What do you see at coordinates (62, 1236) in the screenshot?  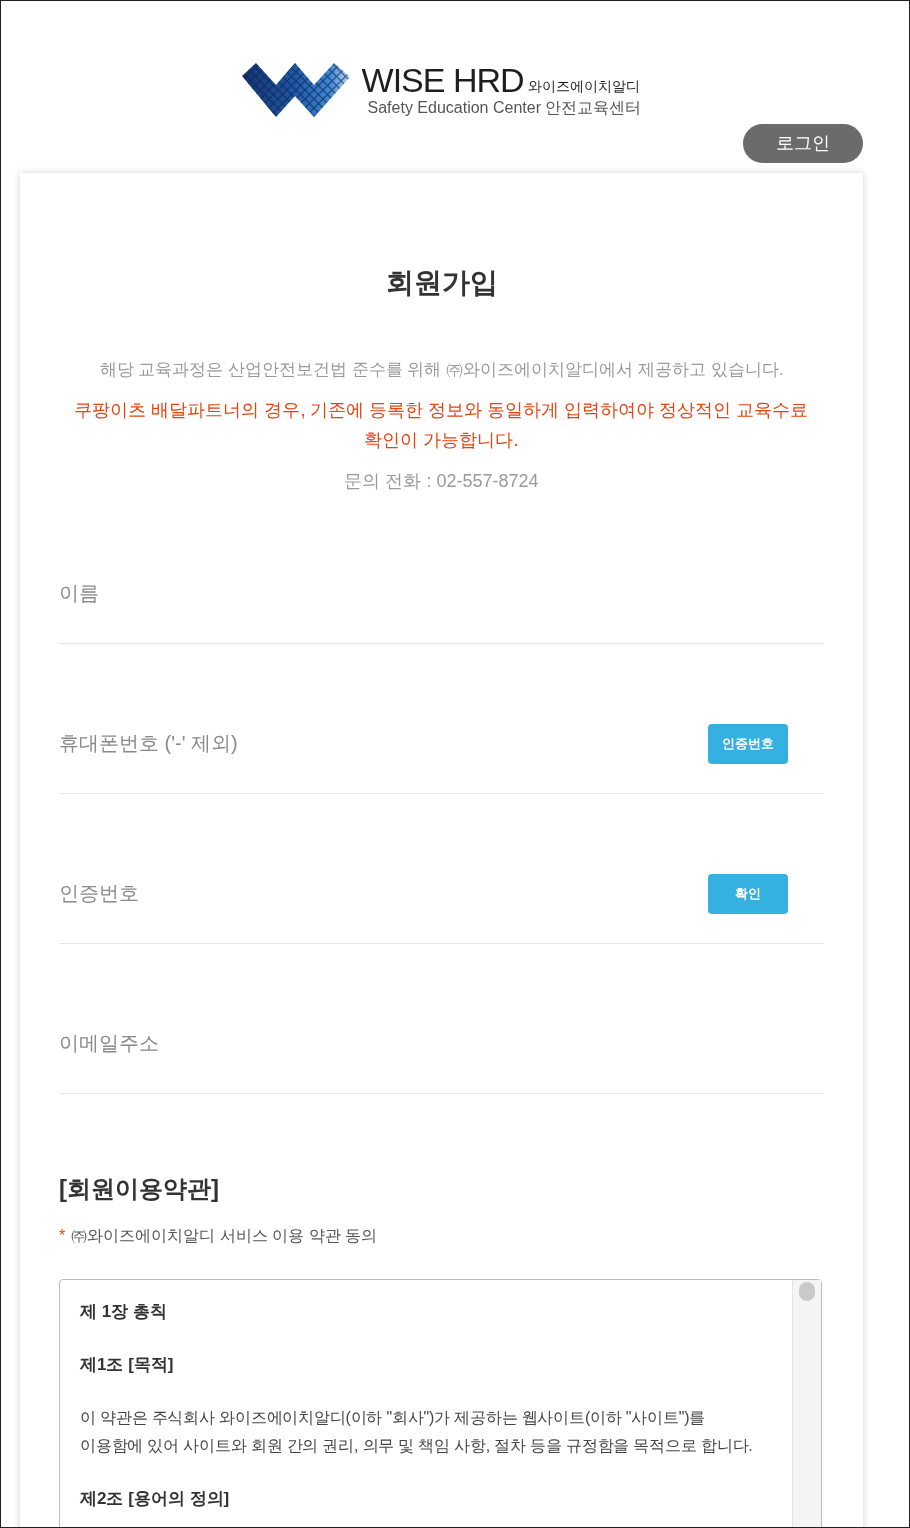 I see `required-mark: *` at bounding box center [62, 1236].